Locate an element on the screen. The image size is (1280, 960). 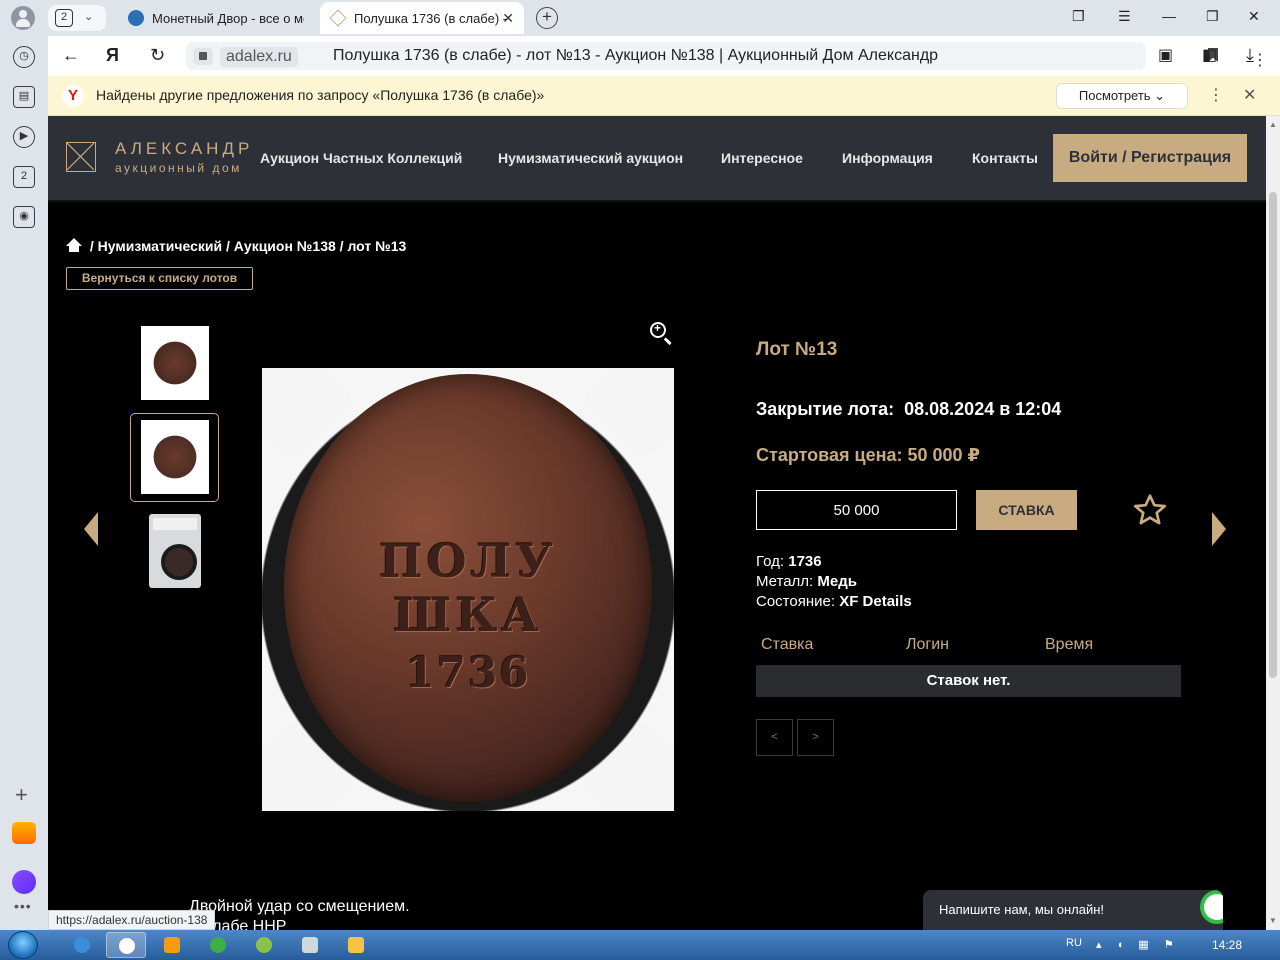
lot-description-line: Двойной удар со смещением. is located at coordinates (299, 906).